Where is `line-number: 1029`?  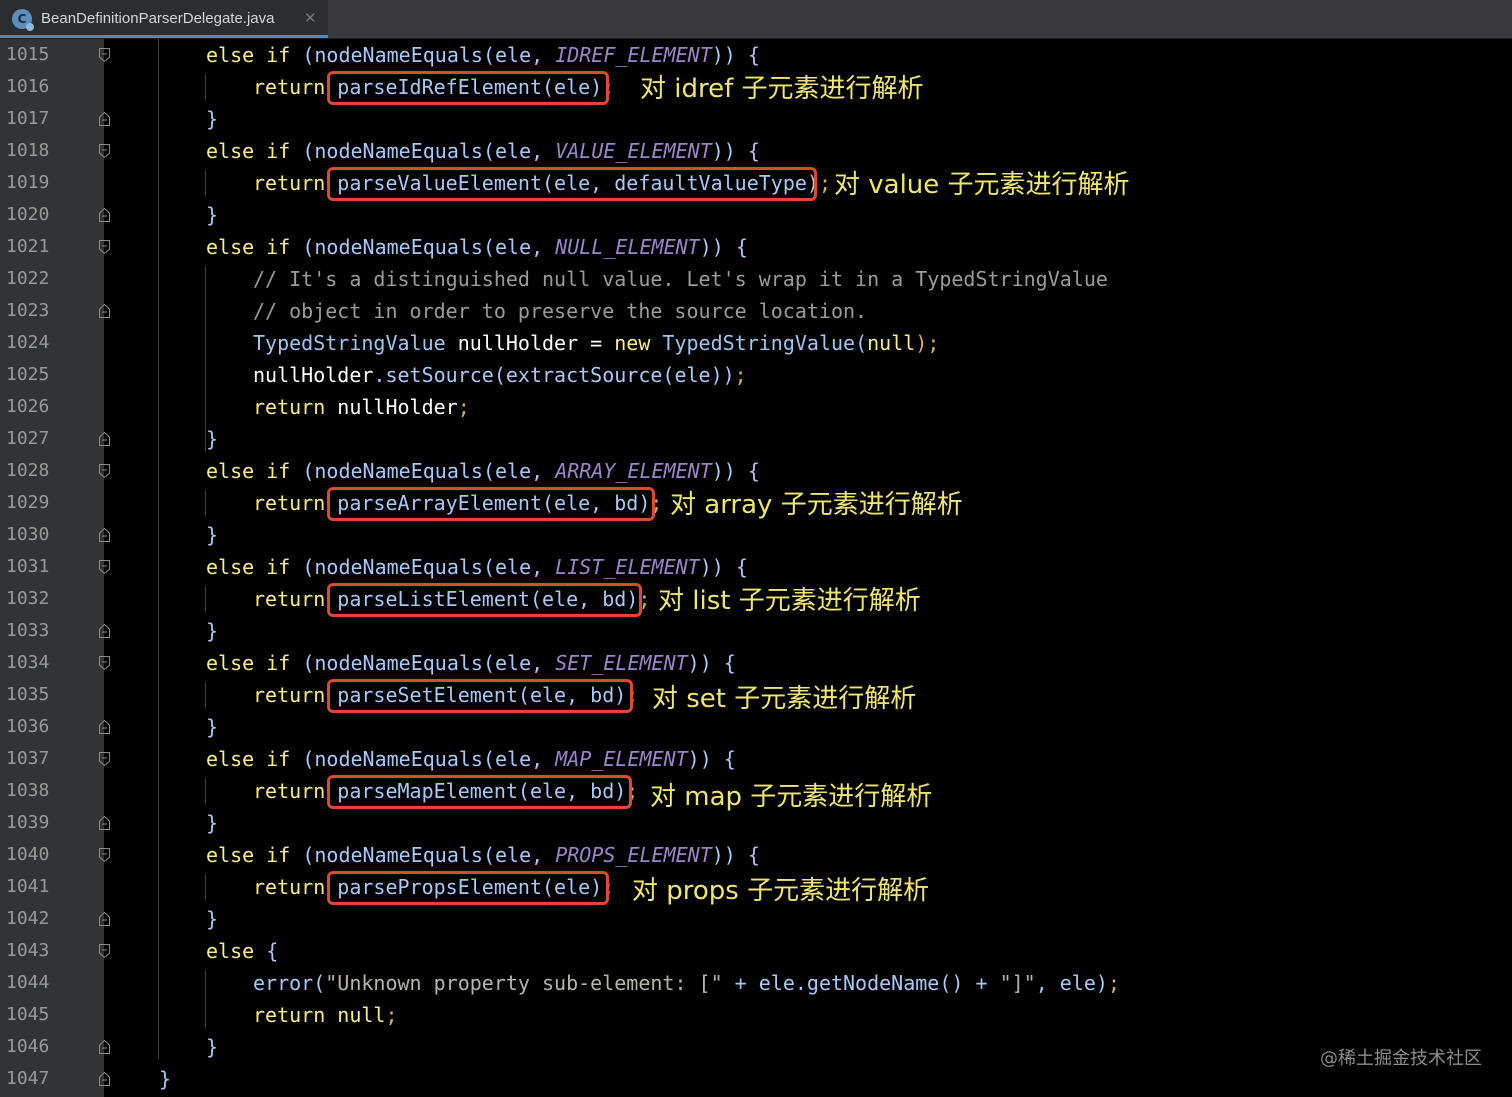
line-number: 1029 is located at coordinates (28, 502).